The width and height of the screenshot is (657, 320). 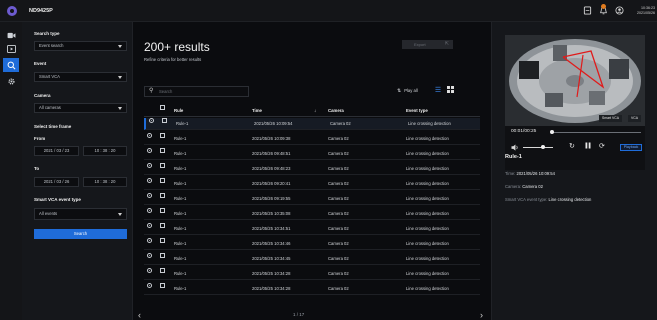 What do you see at coordinates (105, 151) in the screenshot?
I see `from-time-field: 10 : 38 : 20` at bounding box center [105, 151].